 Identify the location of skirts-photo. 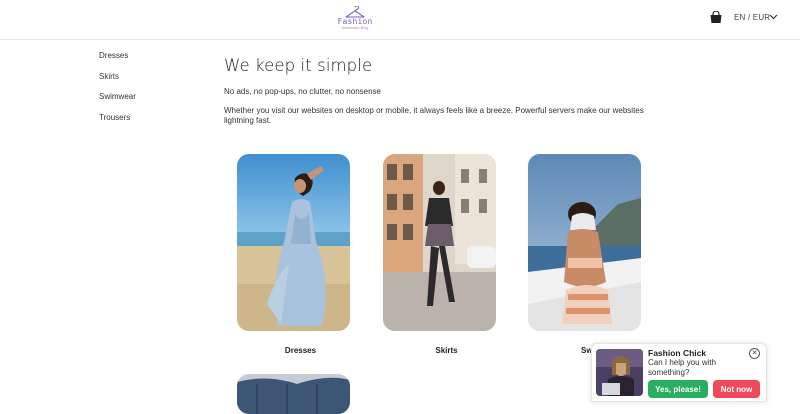
(439, 242).